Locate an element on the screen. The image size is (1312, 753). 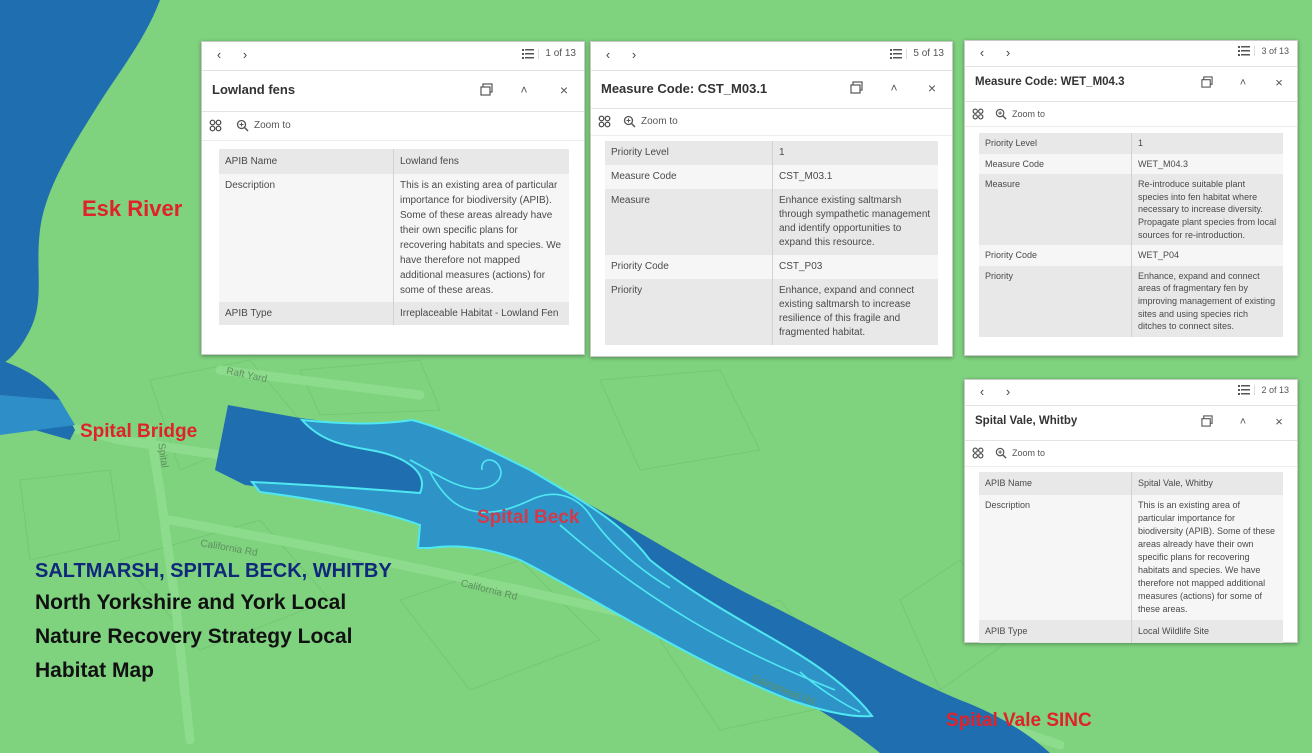
popup-title: Spital Vale, Whitby is located at coordinates (1026, 421).